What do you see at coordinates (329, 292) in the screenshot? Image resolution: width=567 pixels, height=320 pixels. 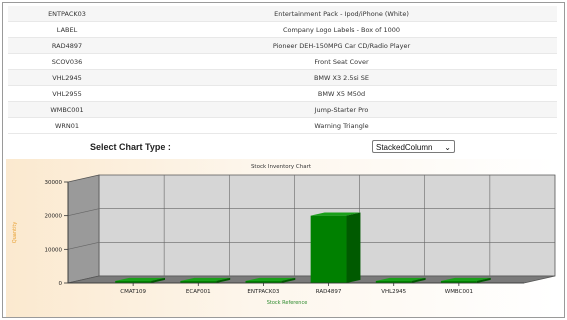 I see `x-tick-label: RAD4897` at bounding box center [329, 292].